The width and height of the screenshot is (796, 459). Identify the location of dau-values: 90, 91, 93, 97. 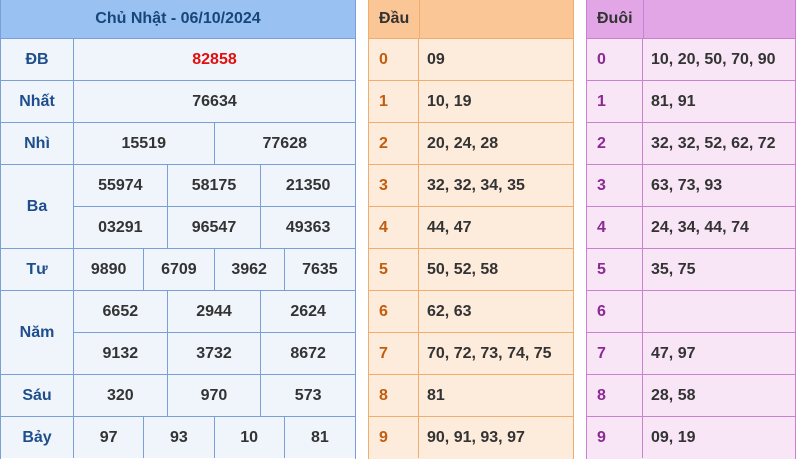
(476, 437).